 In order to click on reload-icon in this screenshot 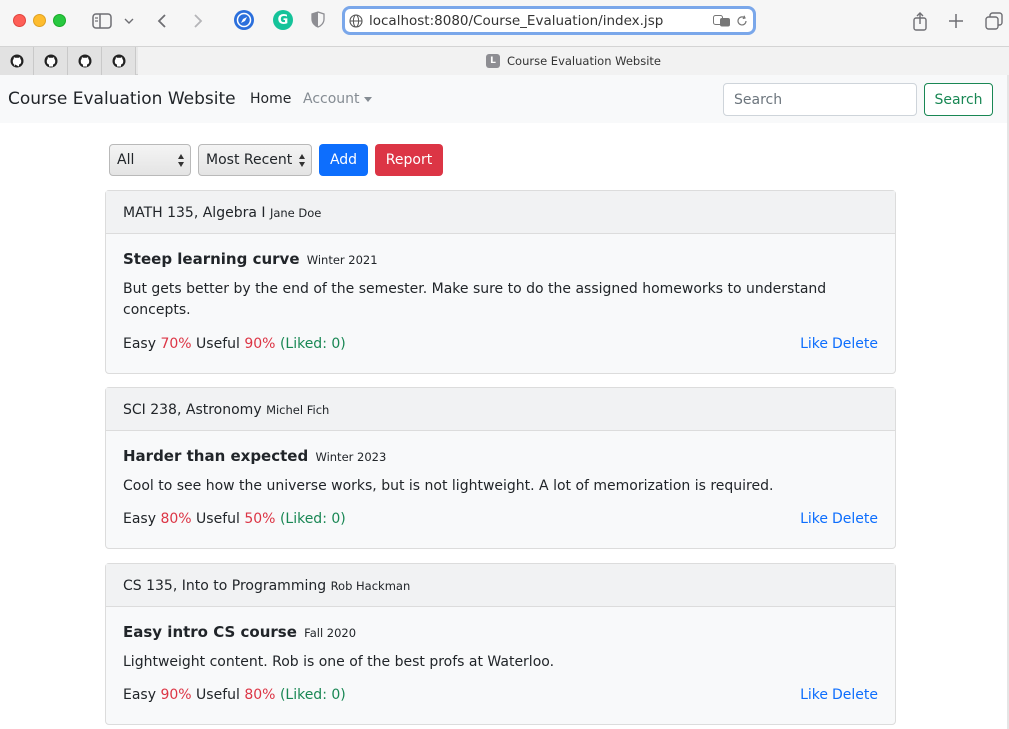, I will do `click(742, 21)`.